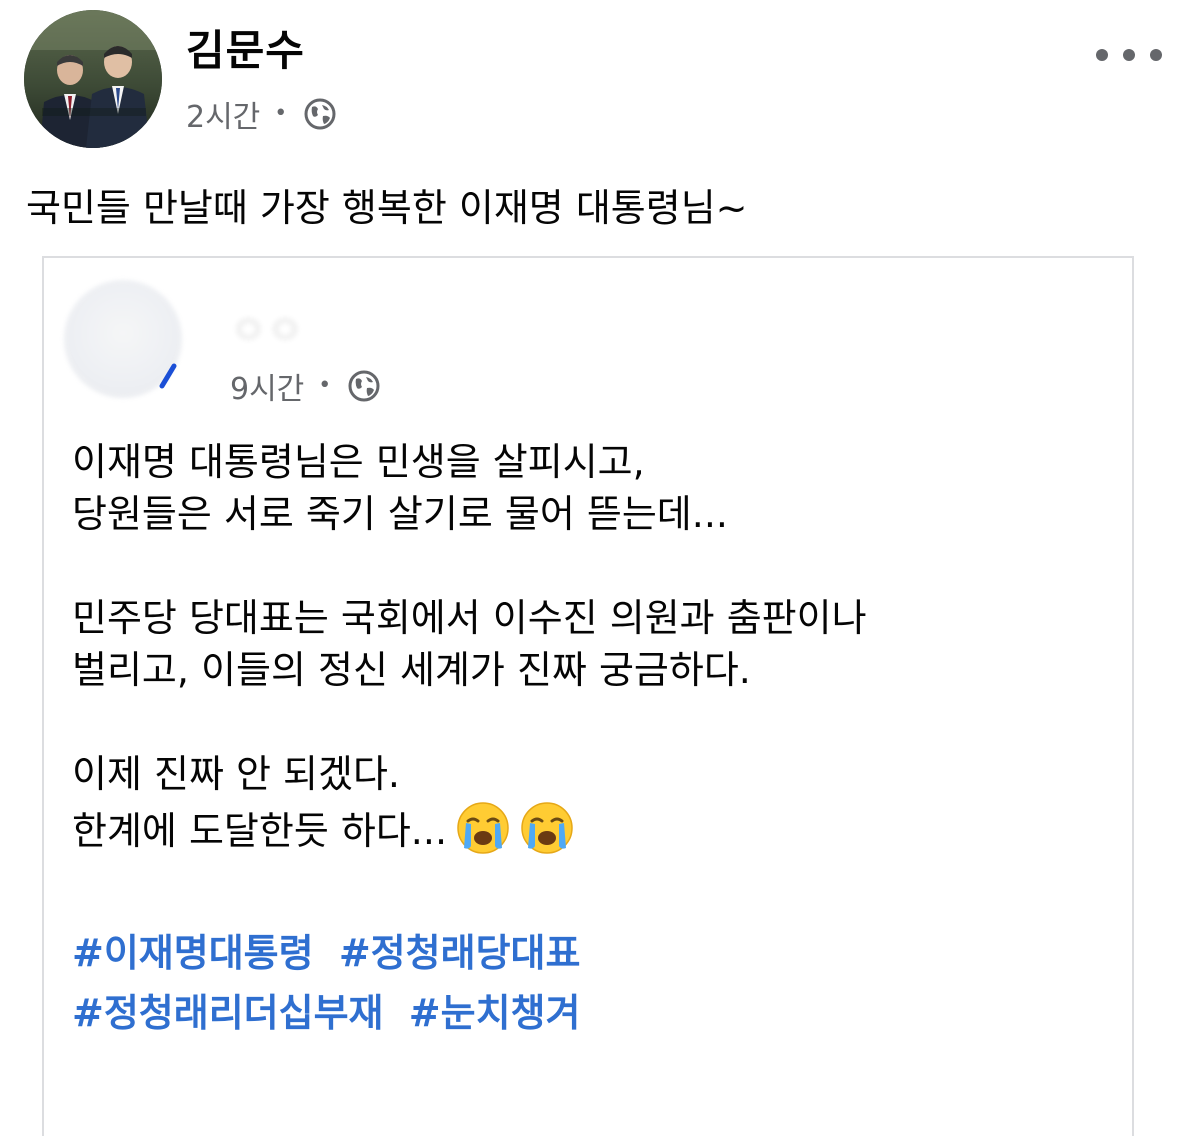 The height and width of the screenshot is (1136, 1179). I want to click on shared-post-line: 이제 진짜 안 되겠다., so click(236, 774).